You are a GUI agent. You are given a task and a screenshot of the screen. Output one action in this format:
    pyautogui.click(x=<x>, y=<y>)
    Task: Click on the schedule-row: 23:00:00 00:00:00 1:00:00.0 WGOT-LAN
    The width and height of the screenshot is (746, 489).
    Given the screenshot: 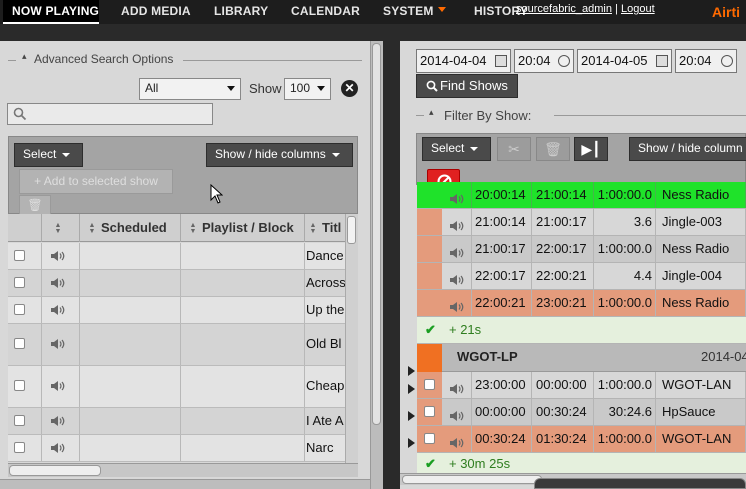 What is the action you would take?
    pyautogui.click(x=581, y=385)
    